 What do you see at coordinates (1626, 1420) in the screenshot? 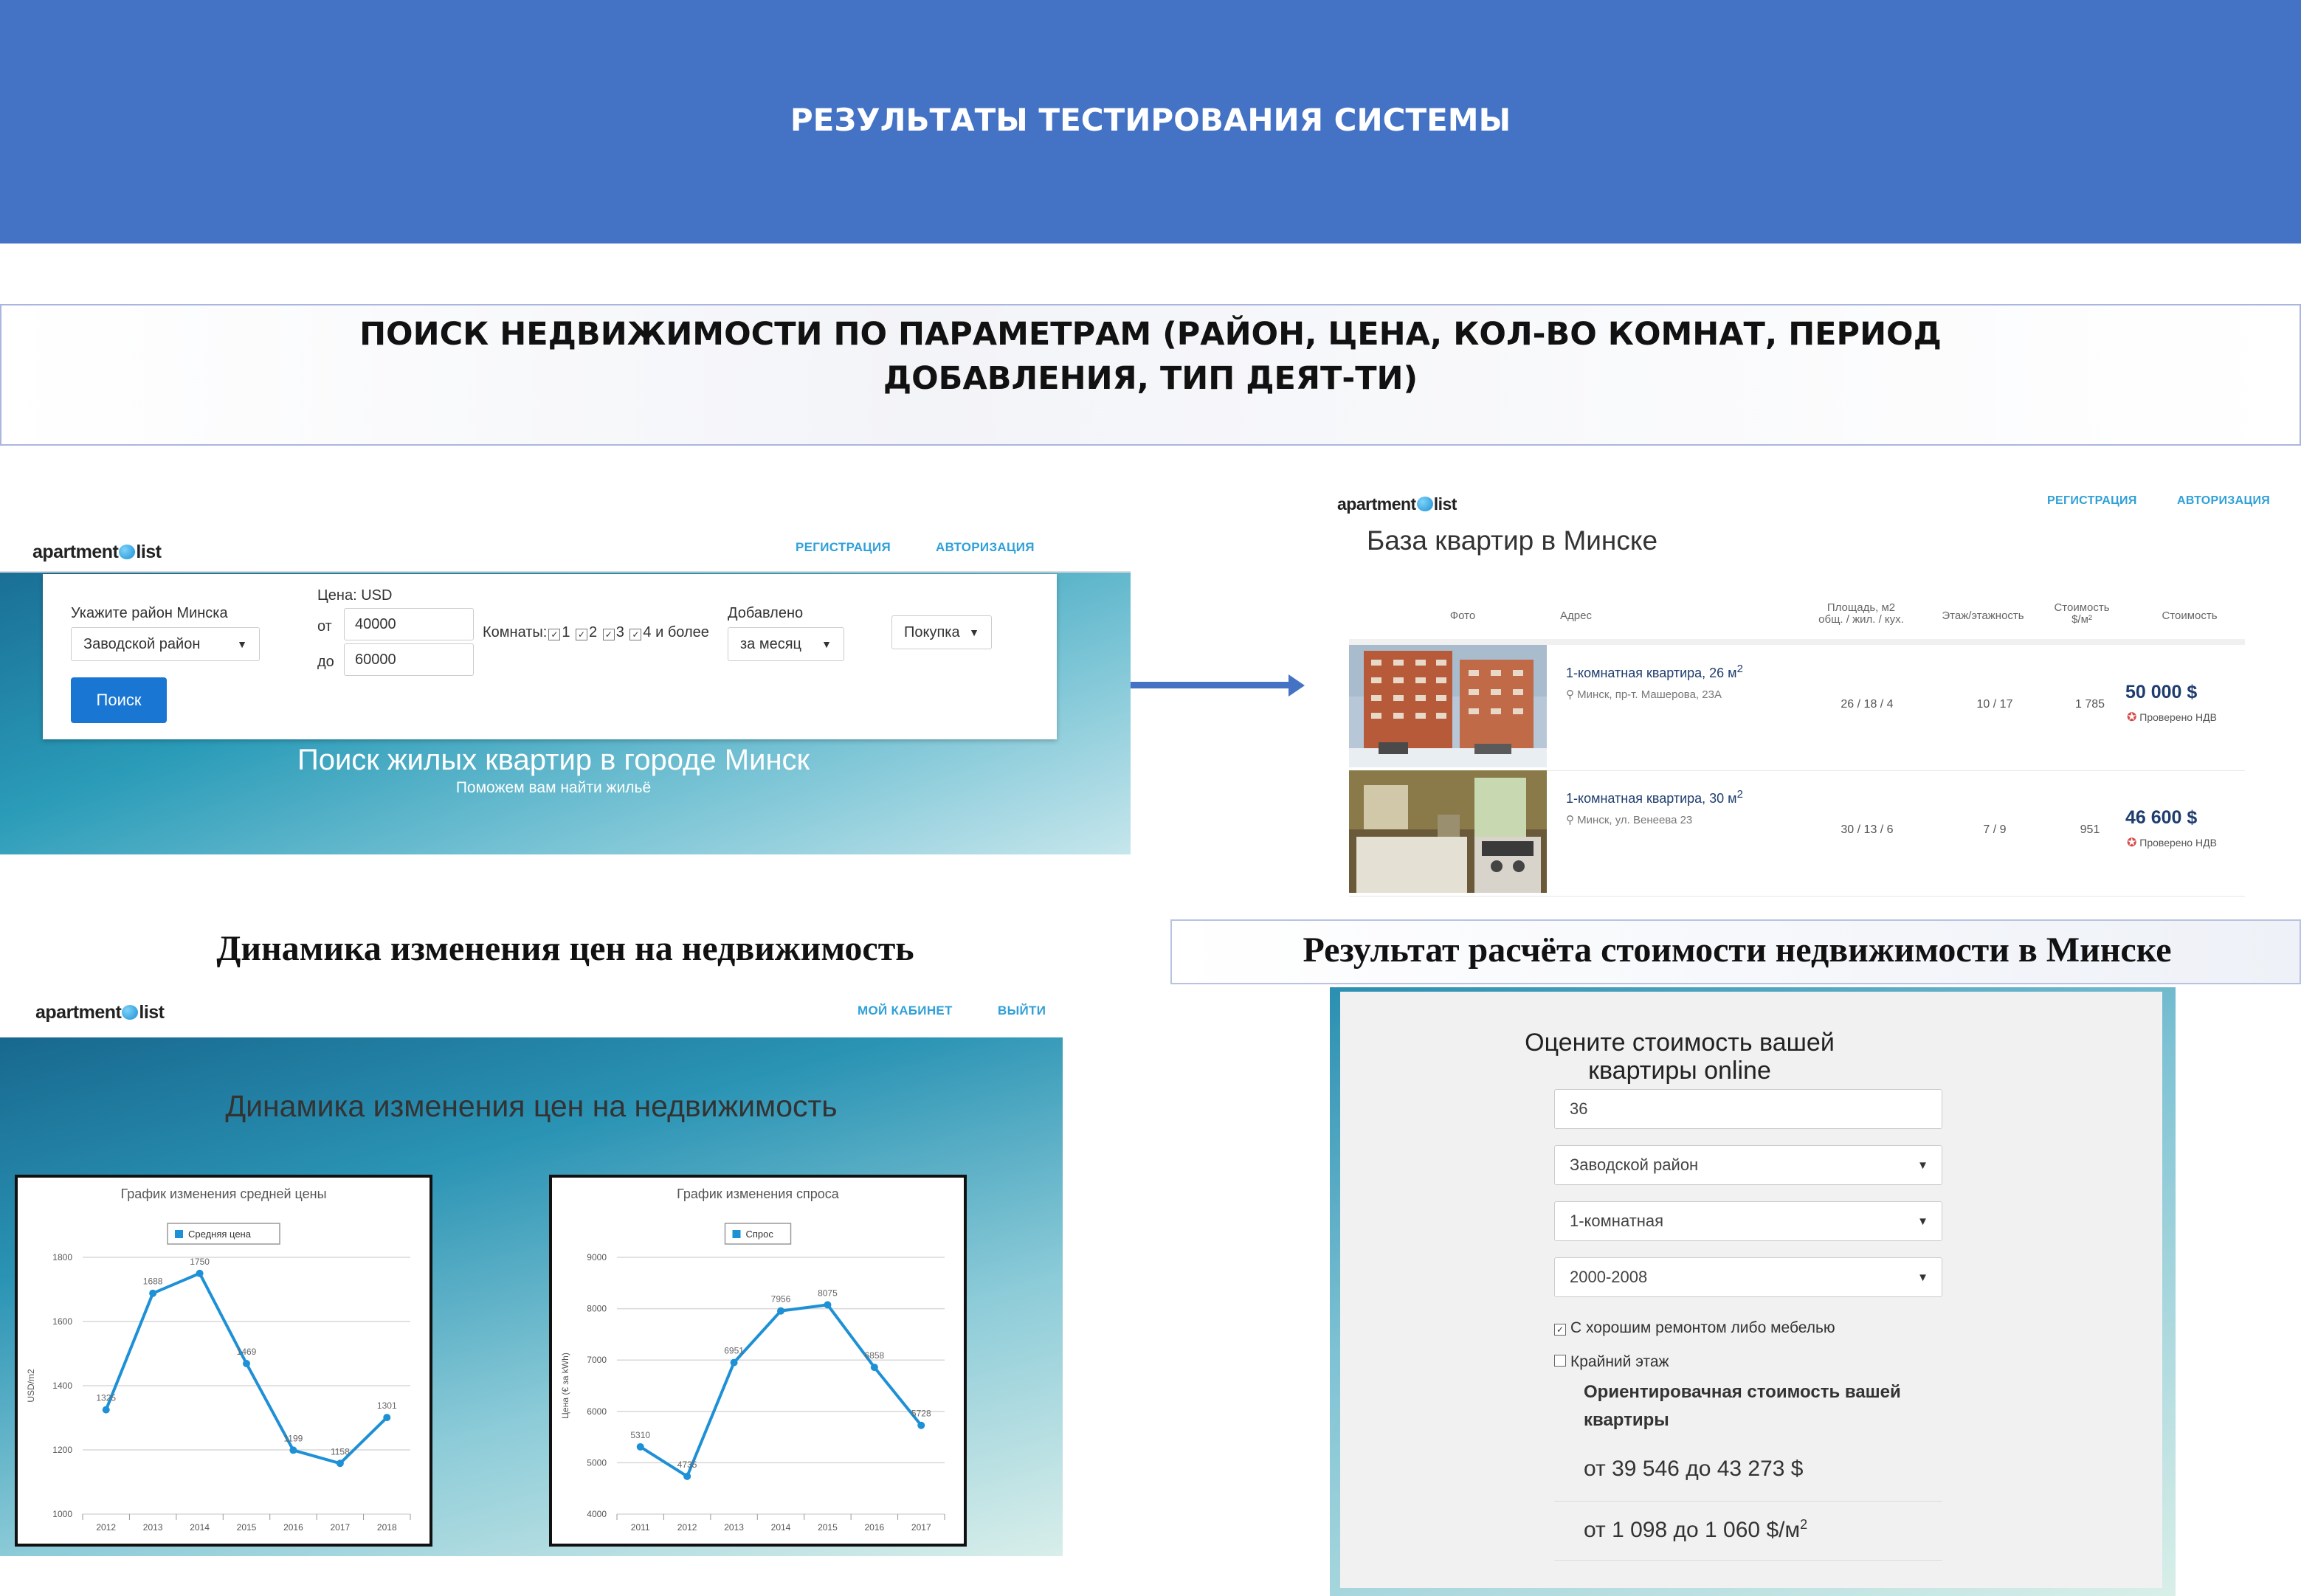
I see `result-label-line: квартиры` at bounding box center [1626, 1420].